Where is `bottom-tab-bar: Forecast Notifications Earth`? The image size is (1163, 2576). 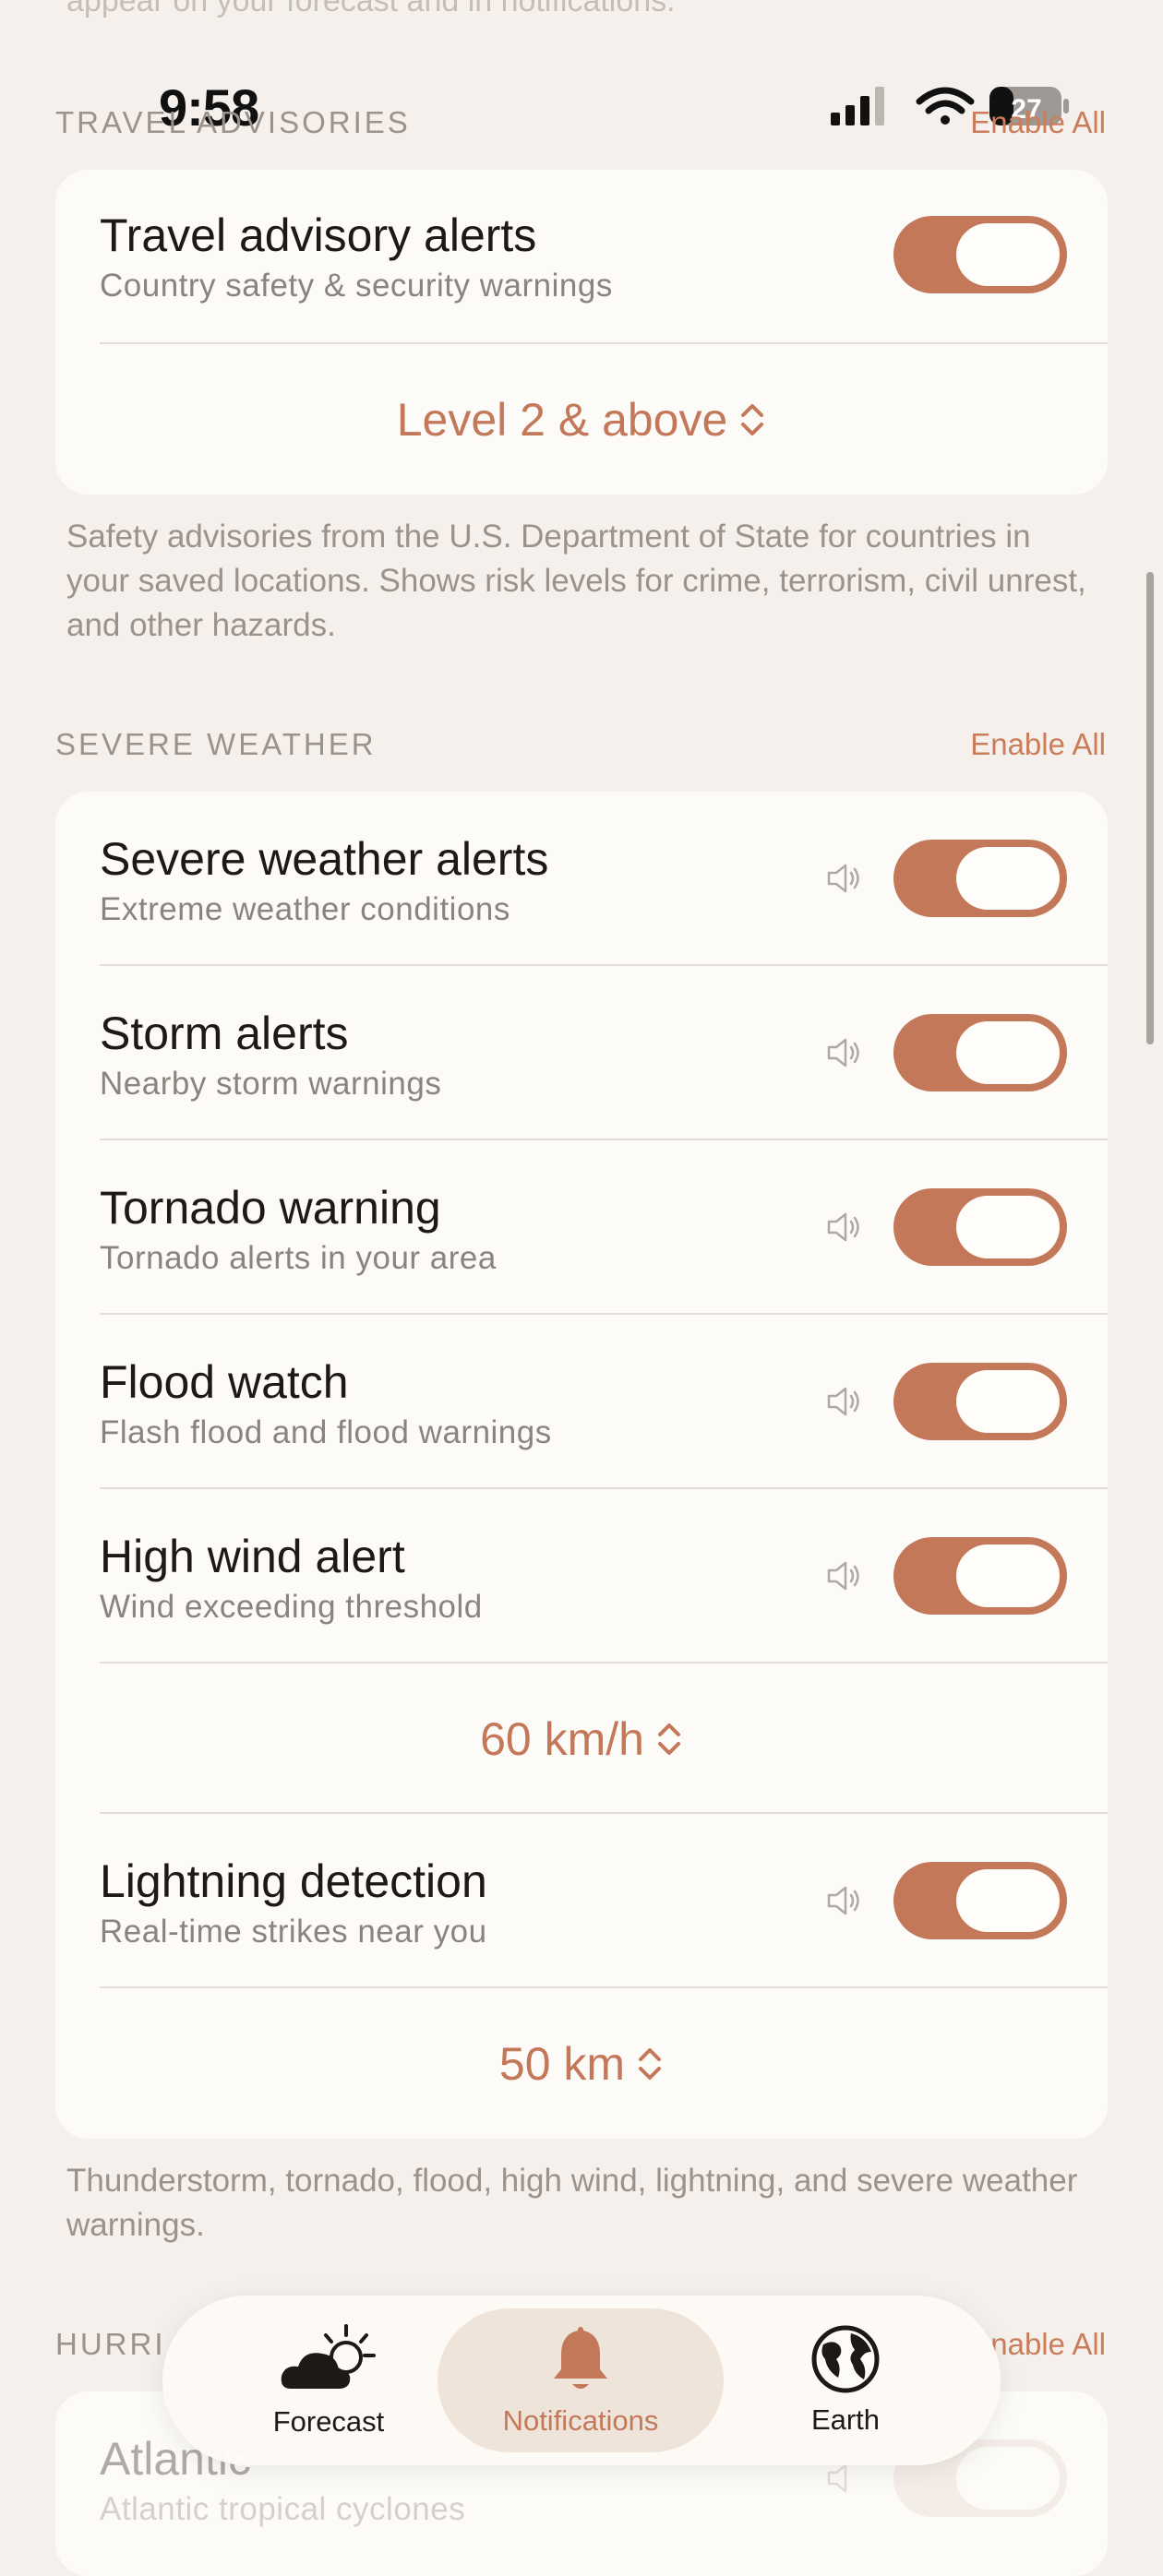 bottom-tab-bar: Forecast Notifications Earth is located at coordinates (582, 2380).